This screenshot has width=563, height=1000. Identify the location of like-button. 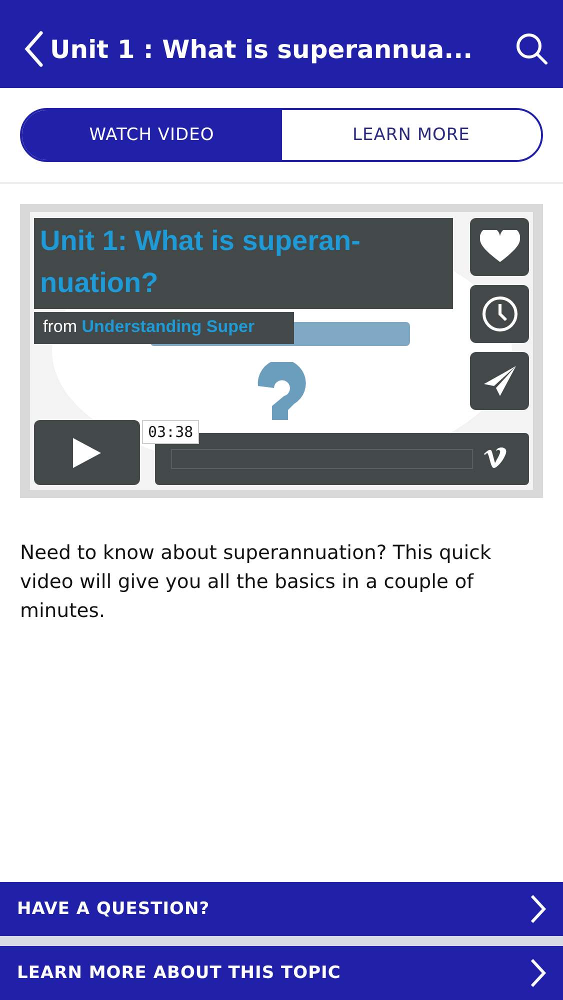
(499, 247).